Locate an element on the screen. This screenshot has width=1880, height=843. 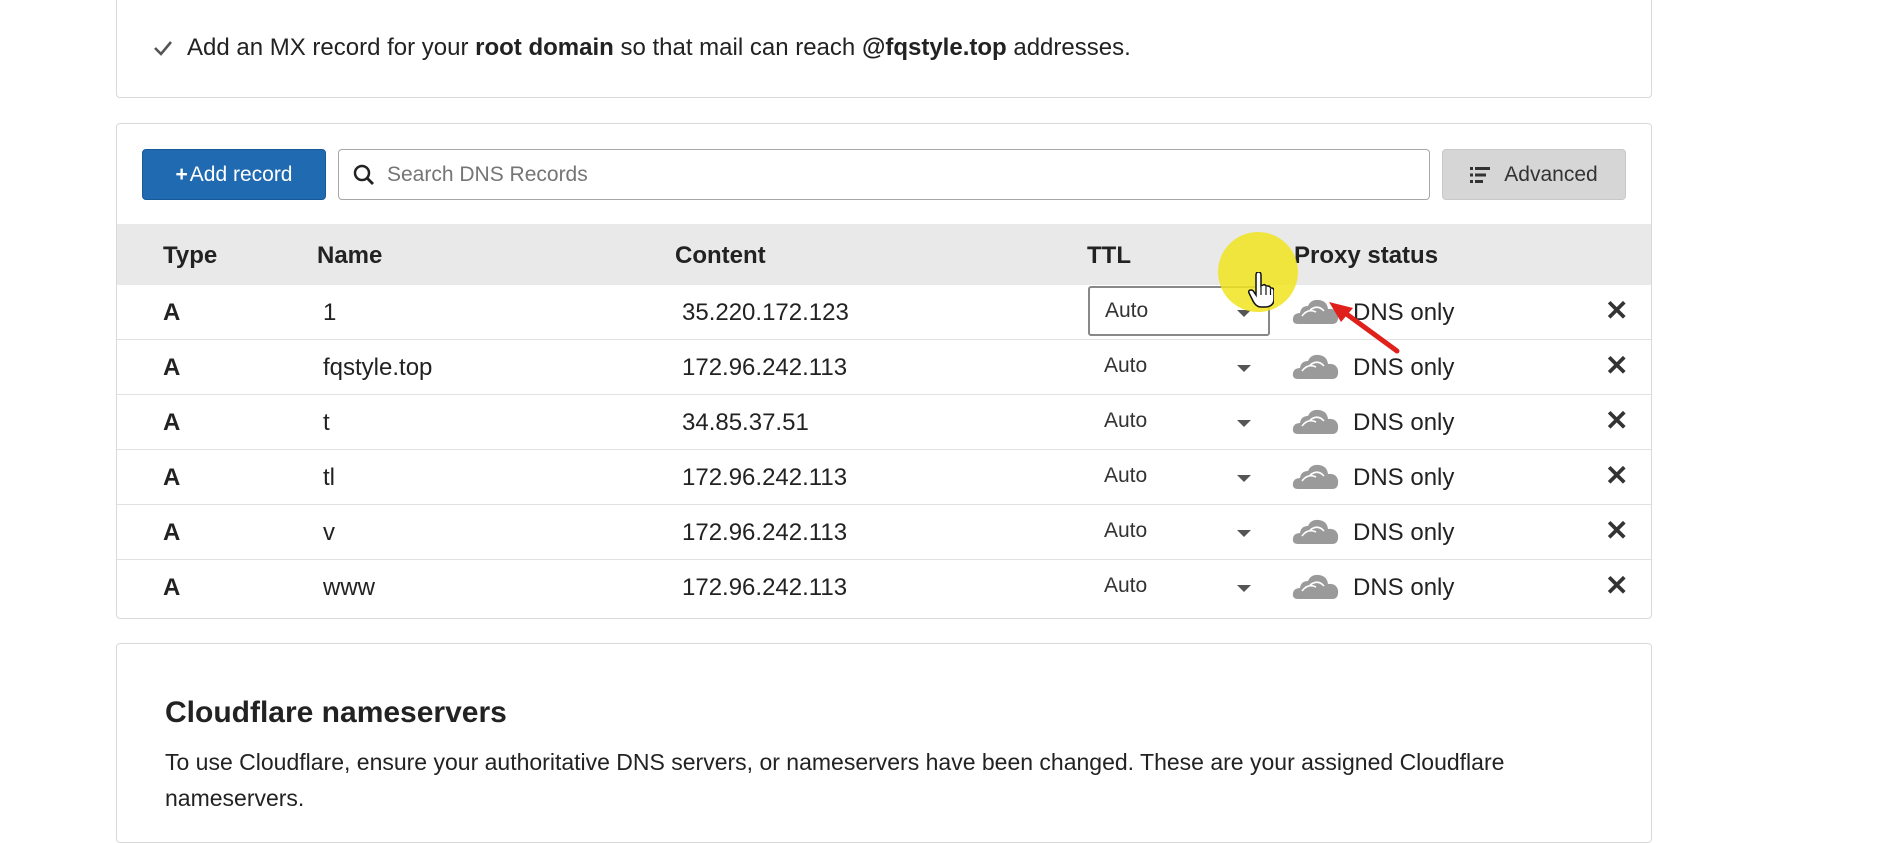
red-arrow-icon is located at coordinates (1364, 328).